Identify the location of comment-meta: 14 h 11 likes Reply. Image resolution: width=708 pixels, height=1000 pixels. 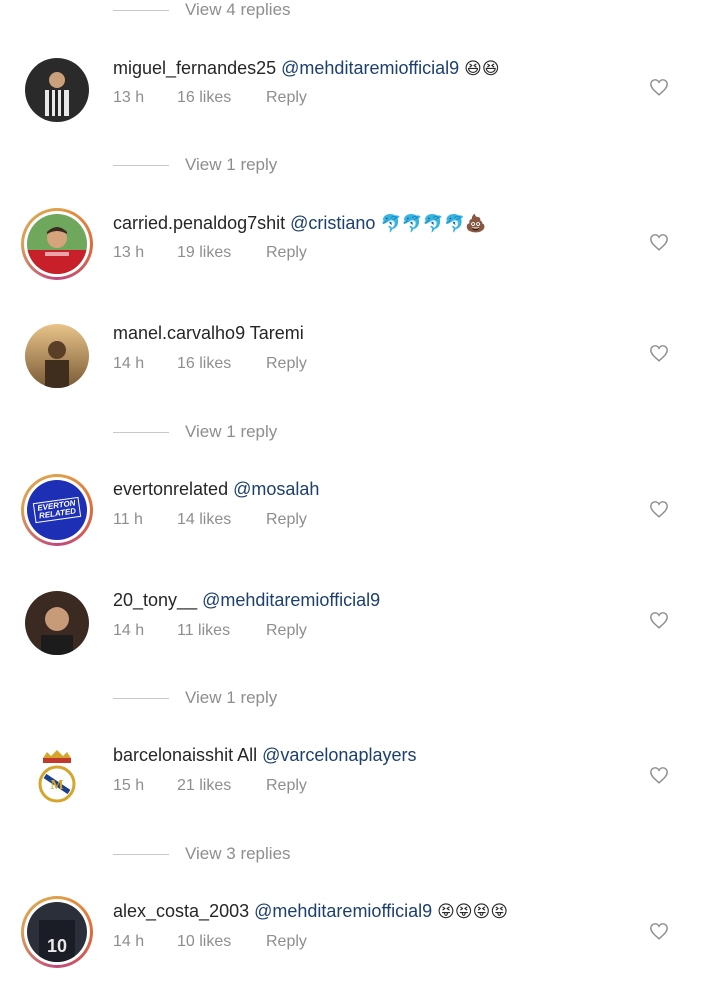
(210, 631).